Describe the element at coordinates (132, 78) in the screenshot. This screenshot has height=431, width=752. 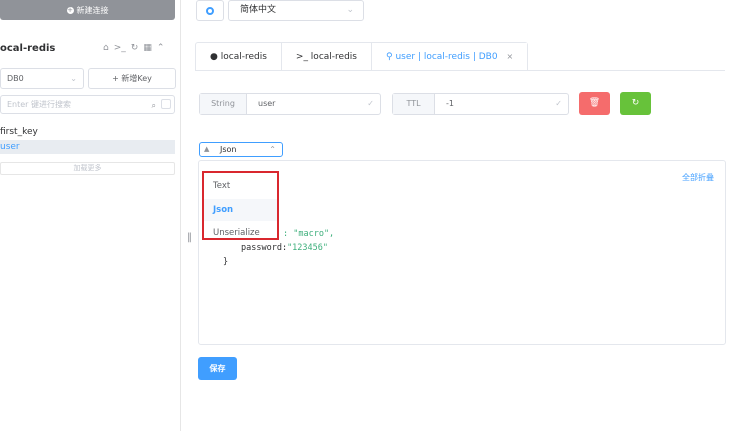
I see `new-key-button: + 新增Key` at that location.